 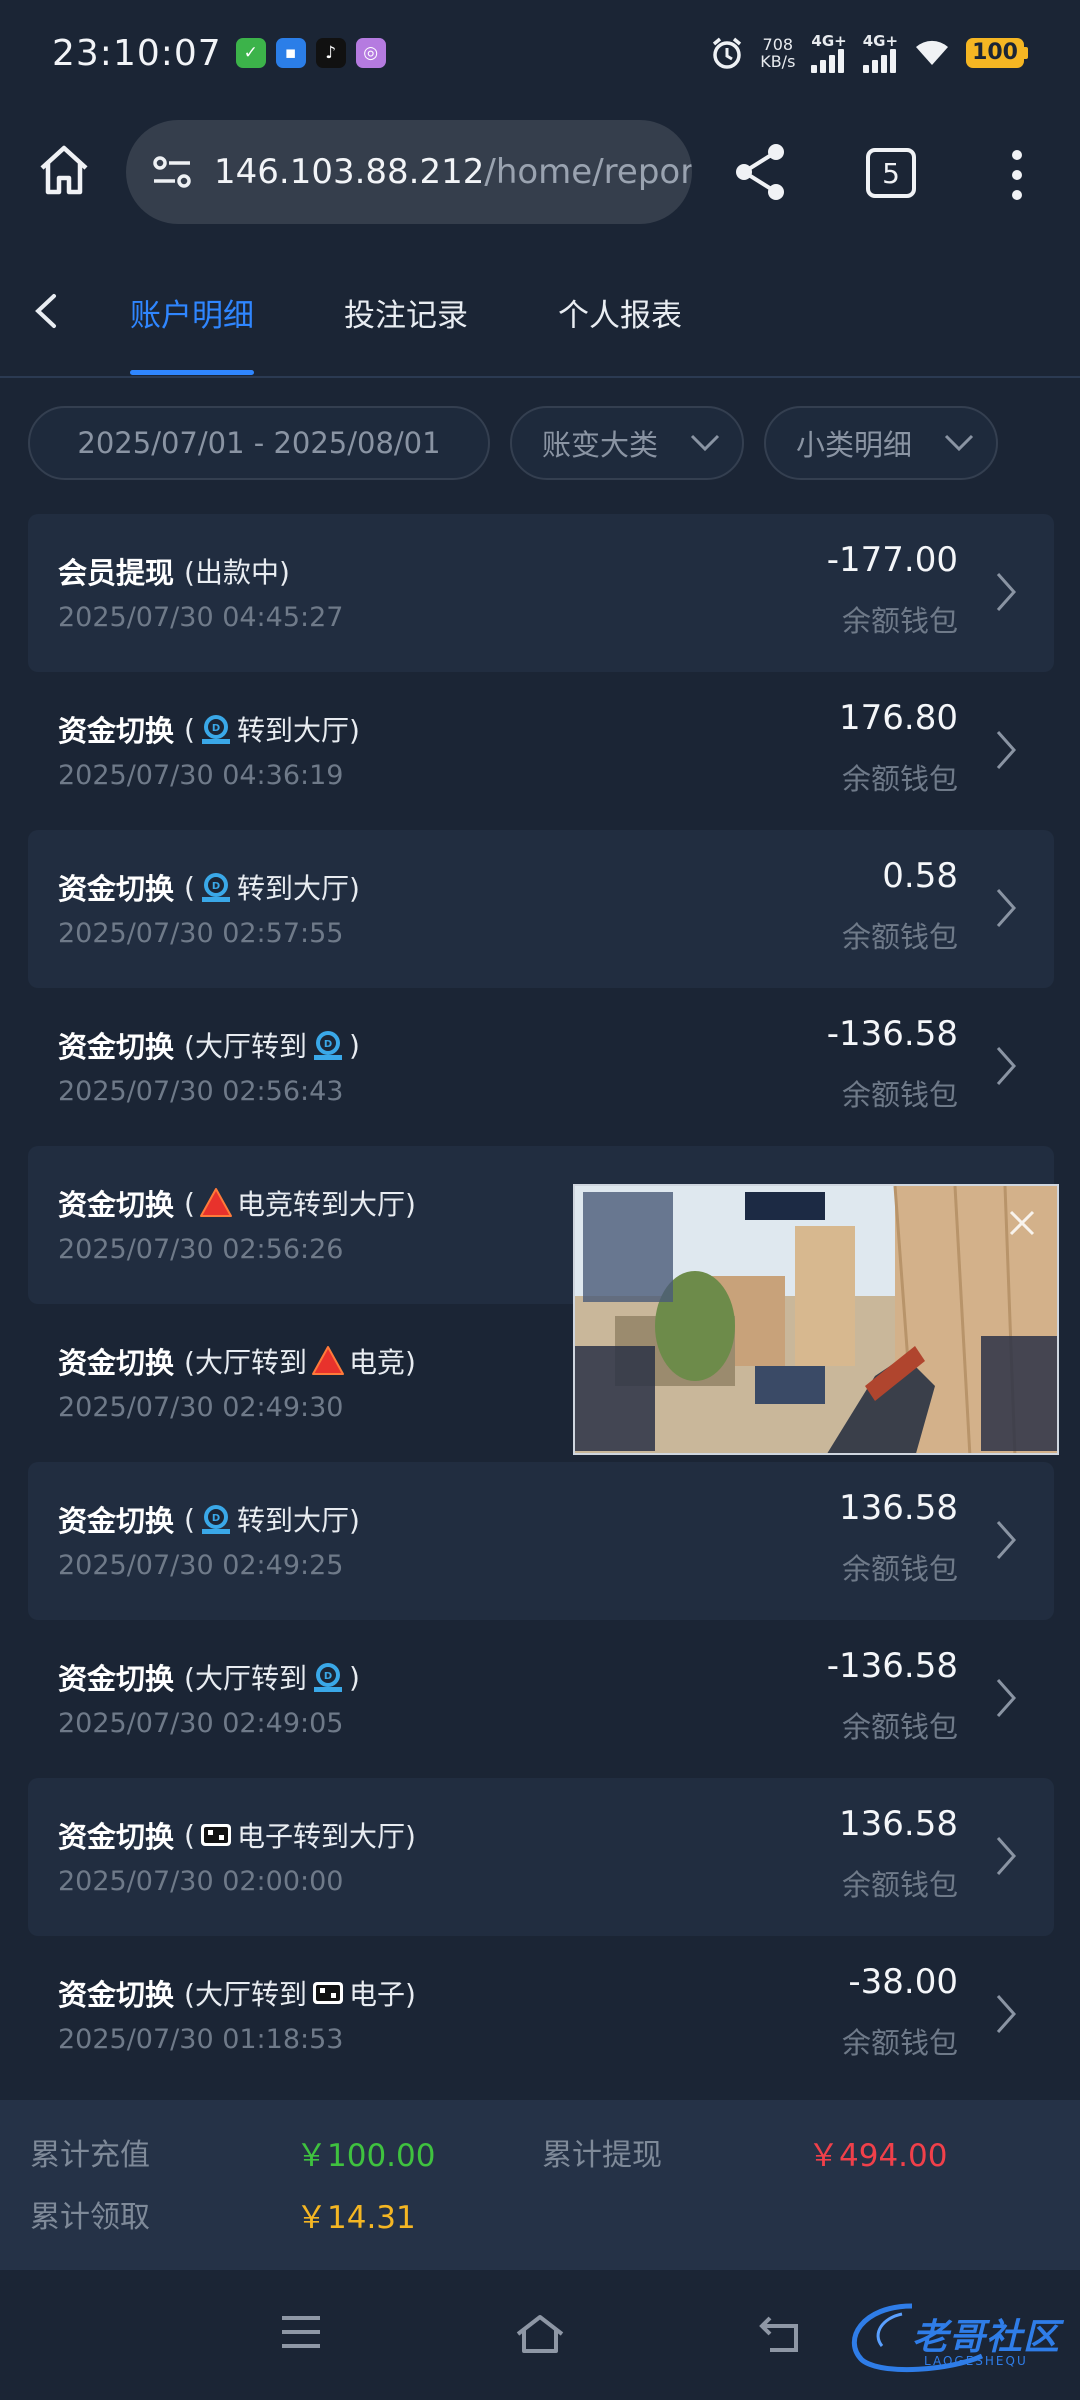 I want to click on home-icon, so click(x=64, y=170).